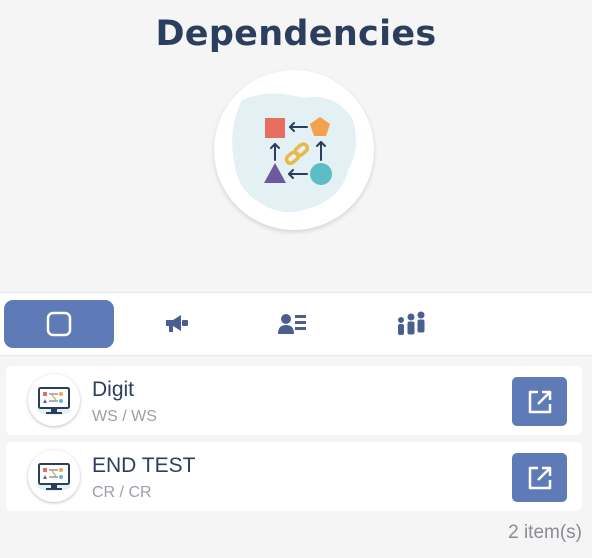 This screenshot has width=592, height=558. What do you see at coordinates (294, 476) in the screenshot?
I see `list-item: END TEST CR / CR` at bounding box center [294, 476].